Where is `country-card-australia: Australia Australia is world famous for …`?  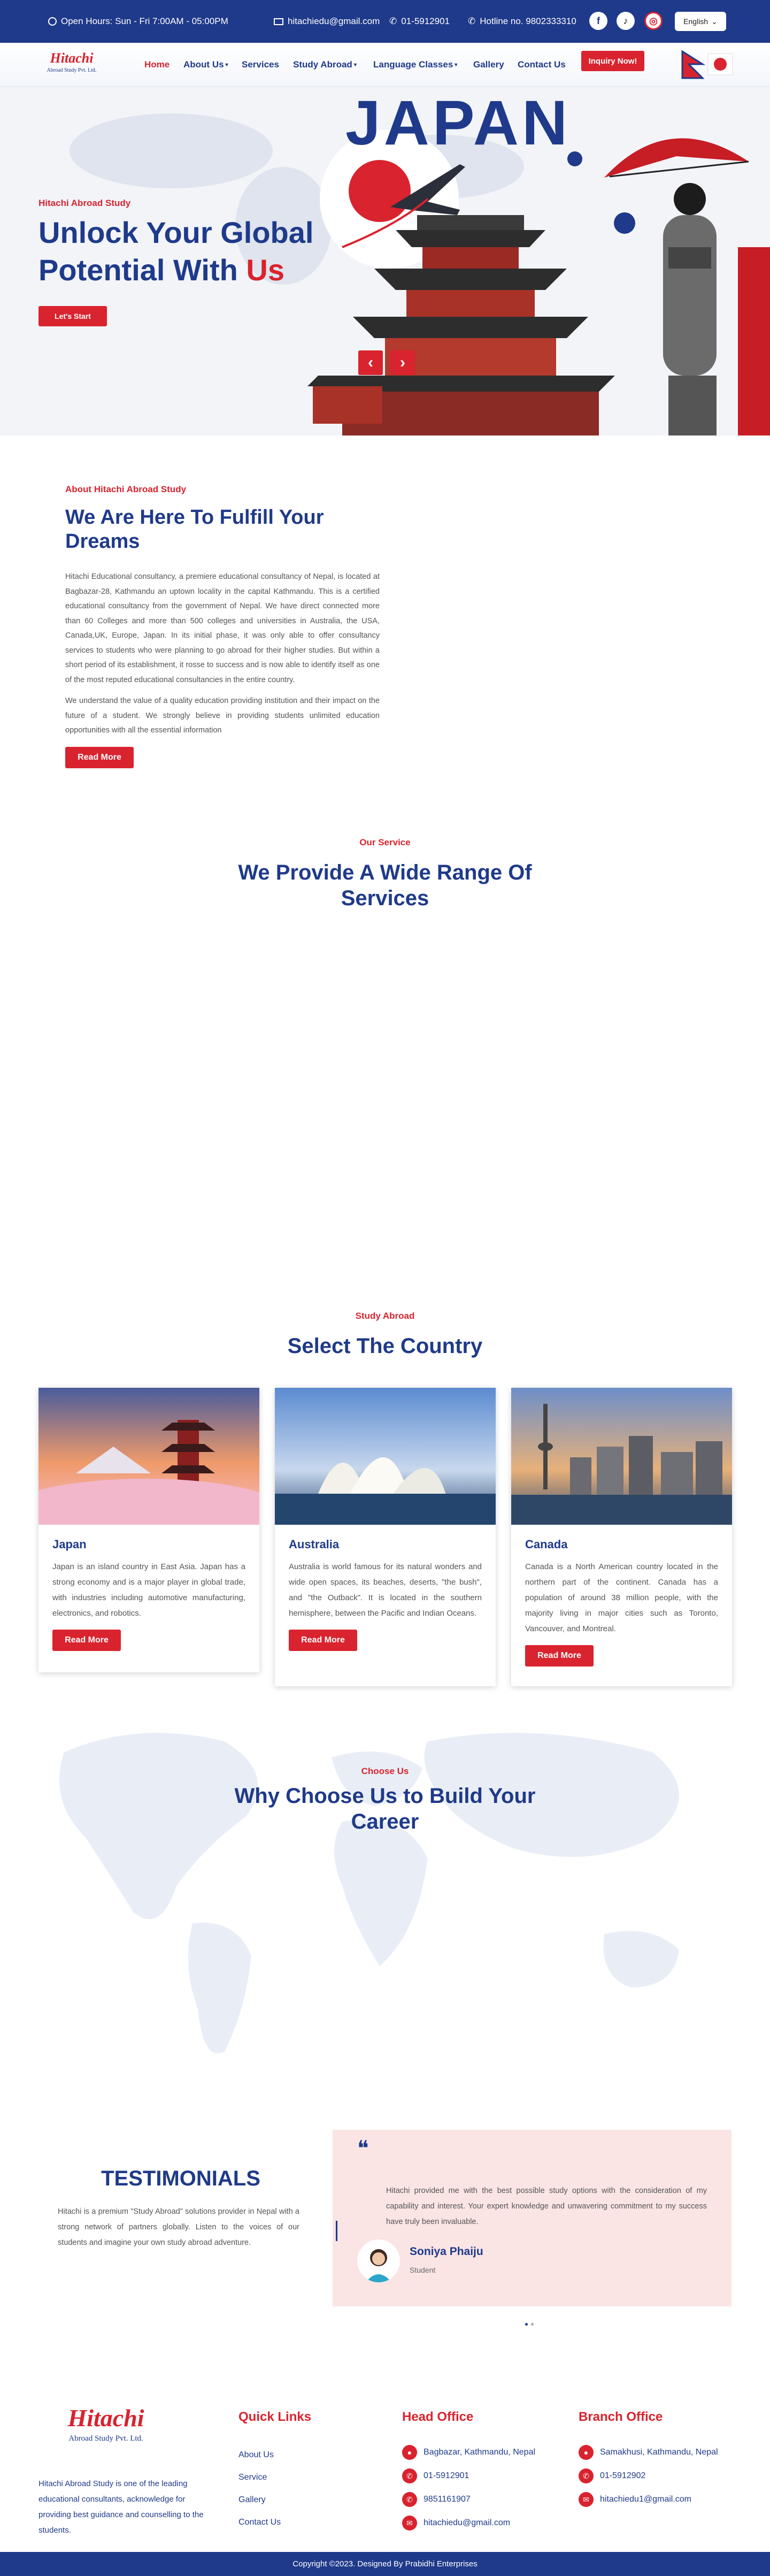 country-card-australia: Australia Australia is world famous for … is located at coordinates (385, 1537).